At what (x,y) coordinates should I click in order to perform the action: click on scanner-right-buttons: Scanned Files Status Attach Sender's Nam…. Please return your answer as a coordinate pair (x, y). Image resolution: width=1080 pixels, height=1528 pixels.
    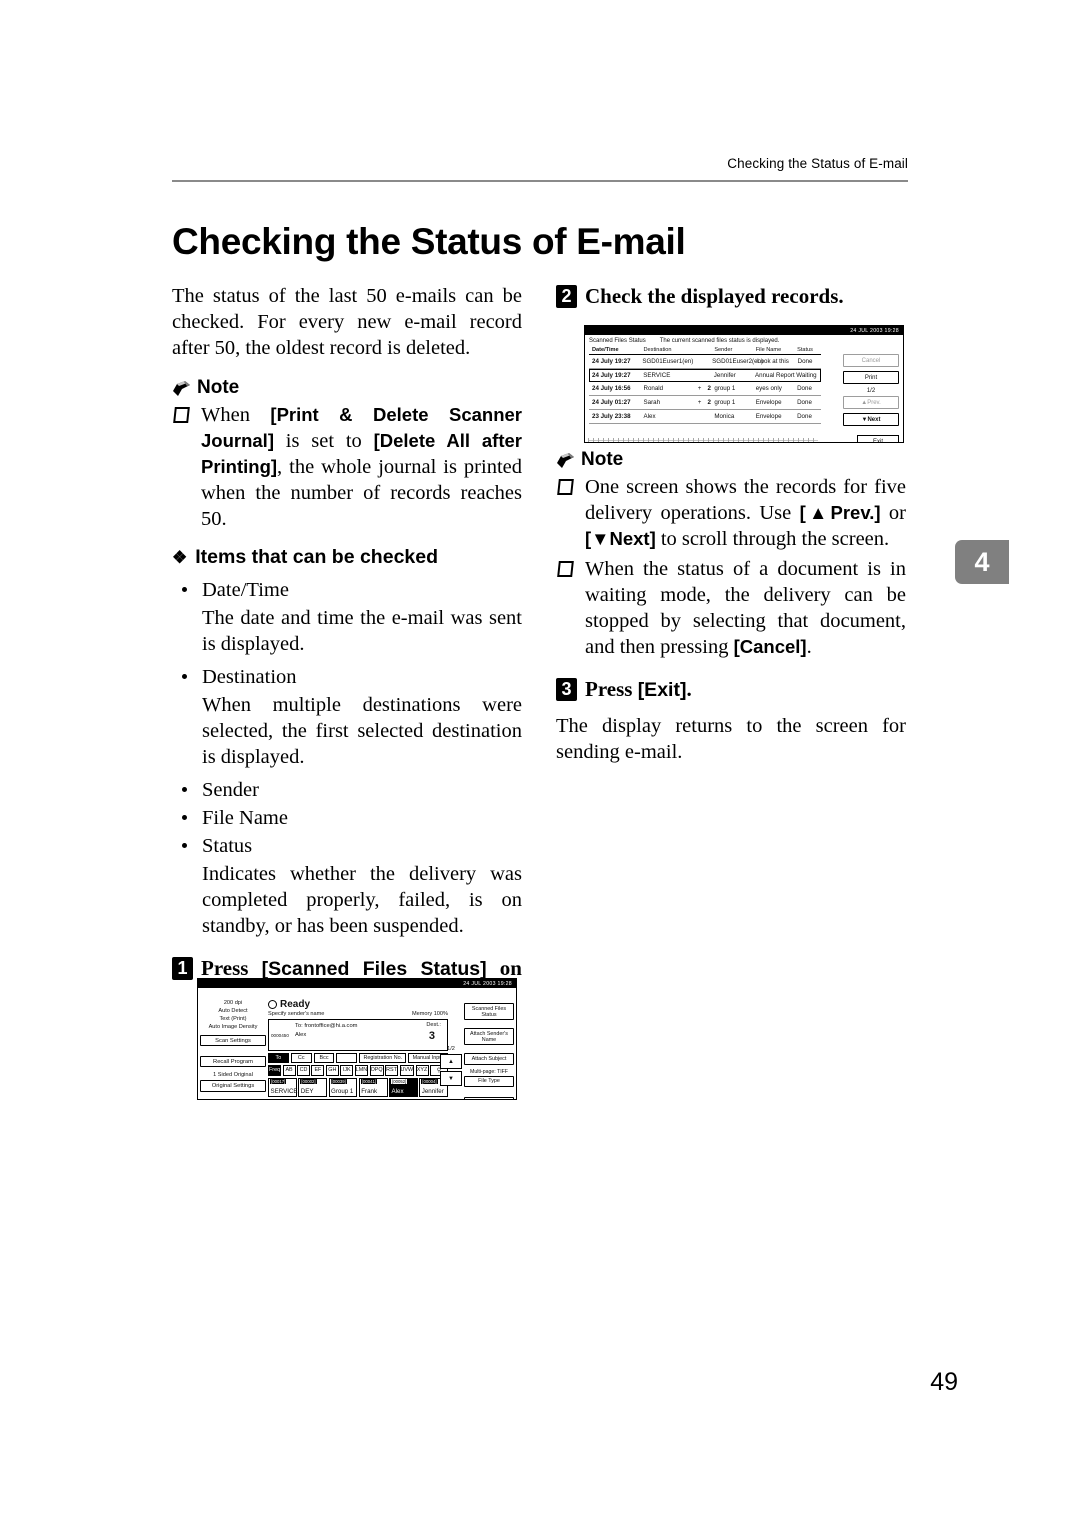
    Looking at the image, I should click on (489, 1049).